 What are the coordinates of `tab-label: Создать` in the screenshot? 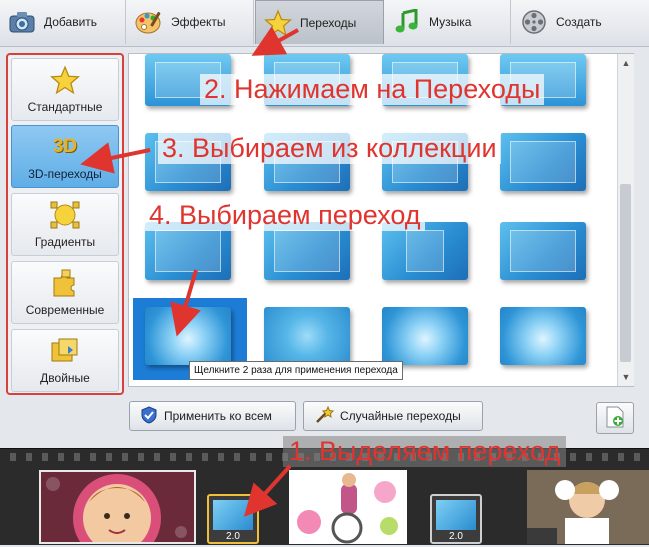 It's located at (579, 22).